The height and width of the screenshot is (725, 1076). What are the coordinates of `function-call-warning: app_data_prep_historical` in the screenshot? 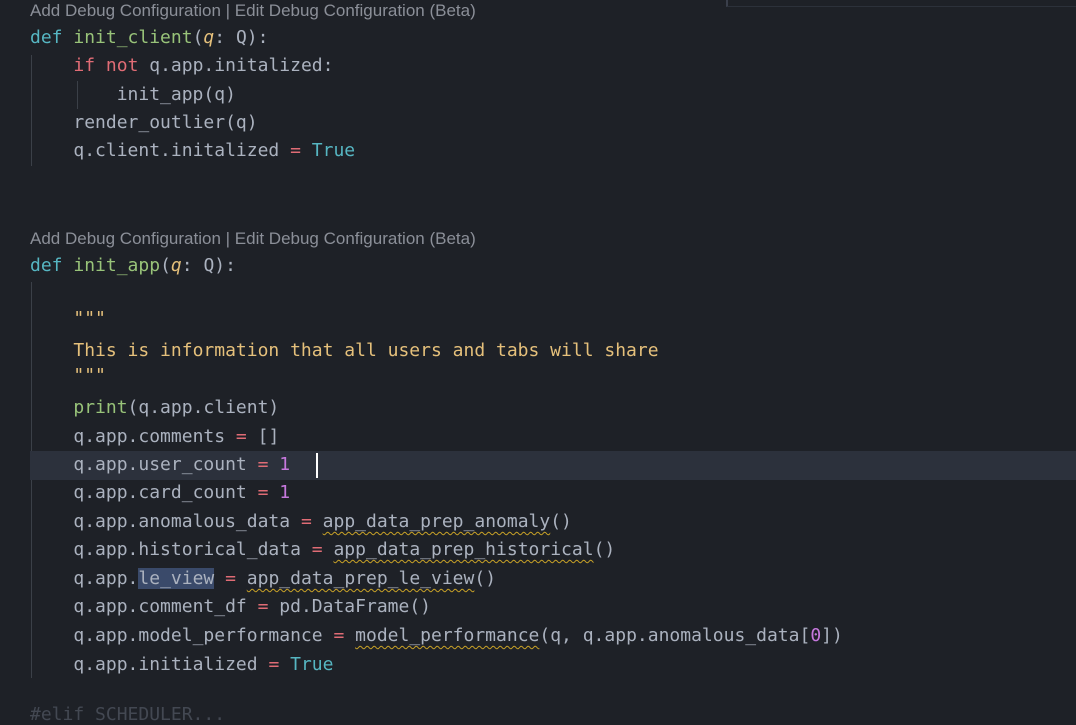 It's located at (463, 549).